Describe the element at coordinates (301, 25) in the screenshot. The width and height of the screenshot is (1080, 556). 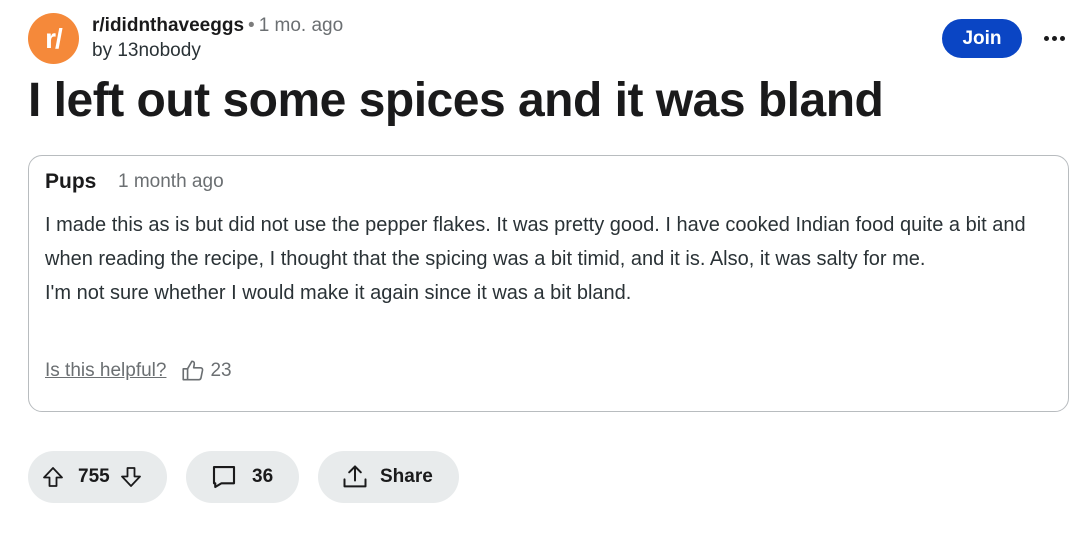
I see `post-time: 1 mo. ago` at that location.